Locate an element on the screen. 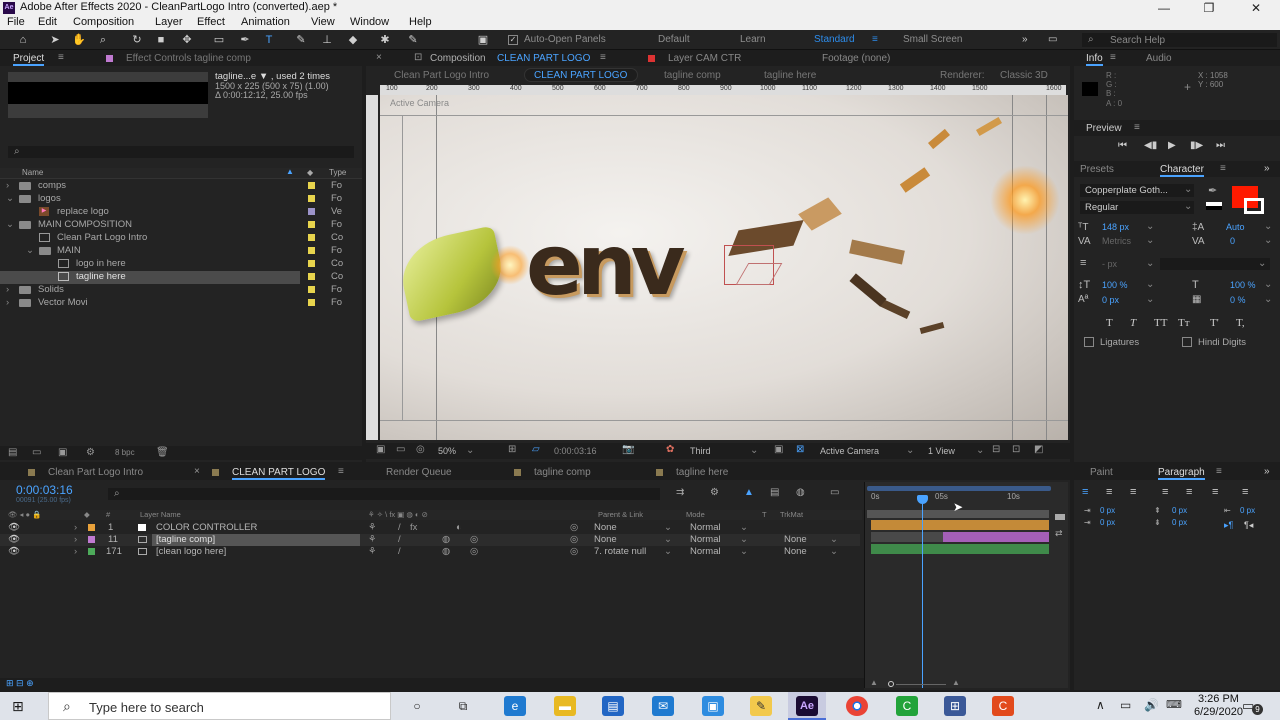  cortana-icon: ○ is located at coordinates (417, 706).